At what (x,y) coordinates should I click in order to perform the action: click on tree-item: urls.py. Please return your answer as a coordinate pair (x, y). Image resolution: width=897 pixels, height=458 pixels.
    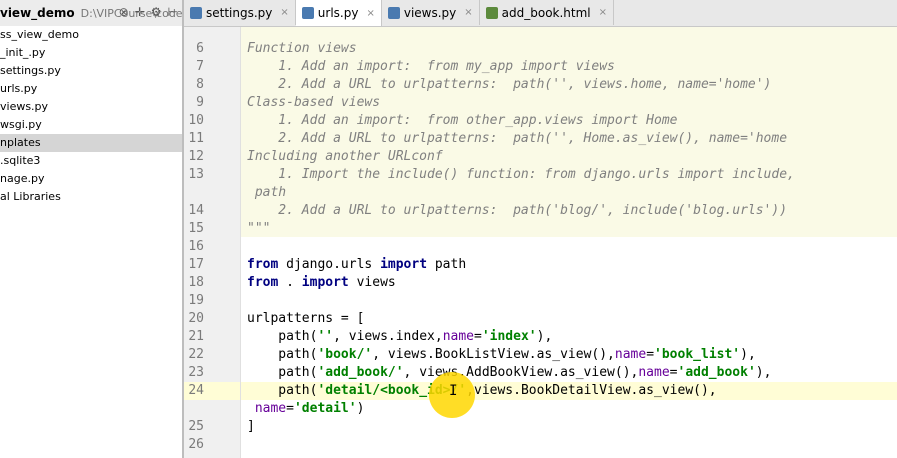
    Looking at the image, I should click on (91, 89).